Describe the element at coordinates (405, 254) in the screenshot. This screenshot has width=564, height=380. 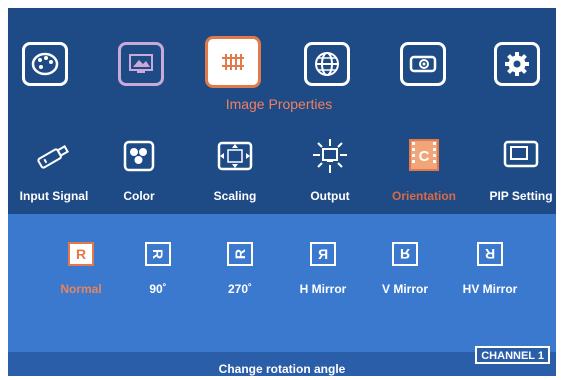
I see `orientation-r-v-mirror-icon: R` at that location.